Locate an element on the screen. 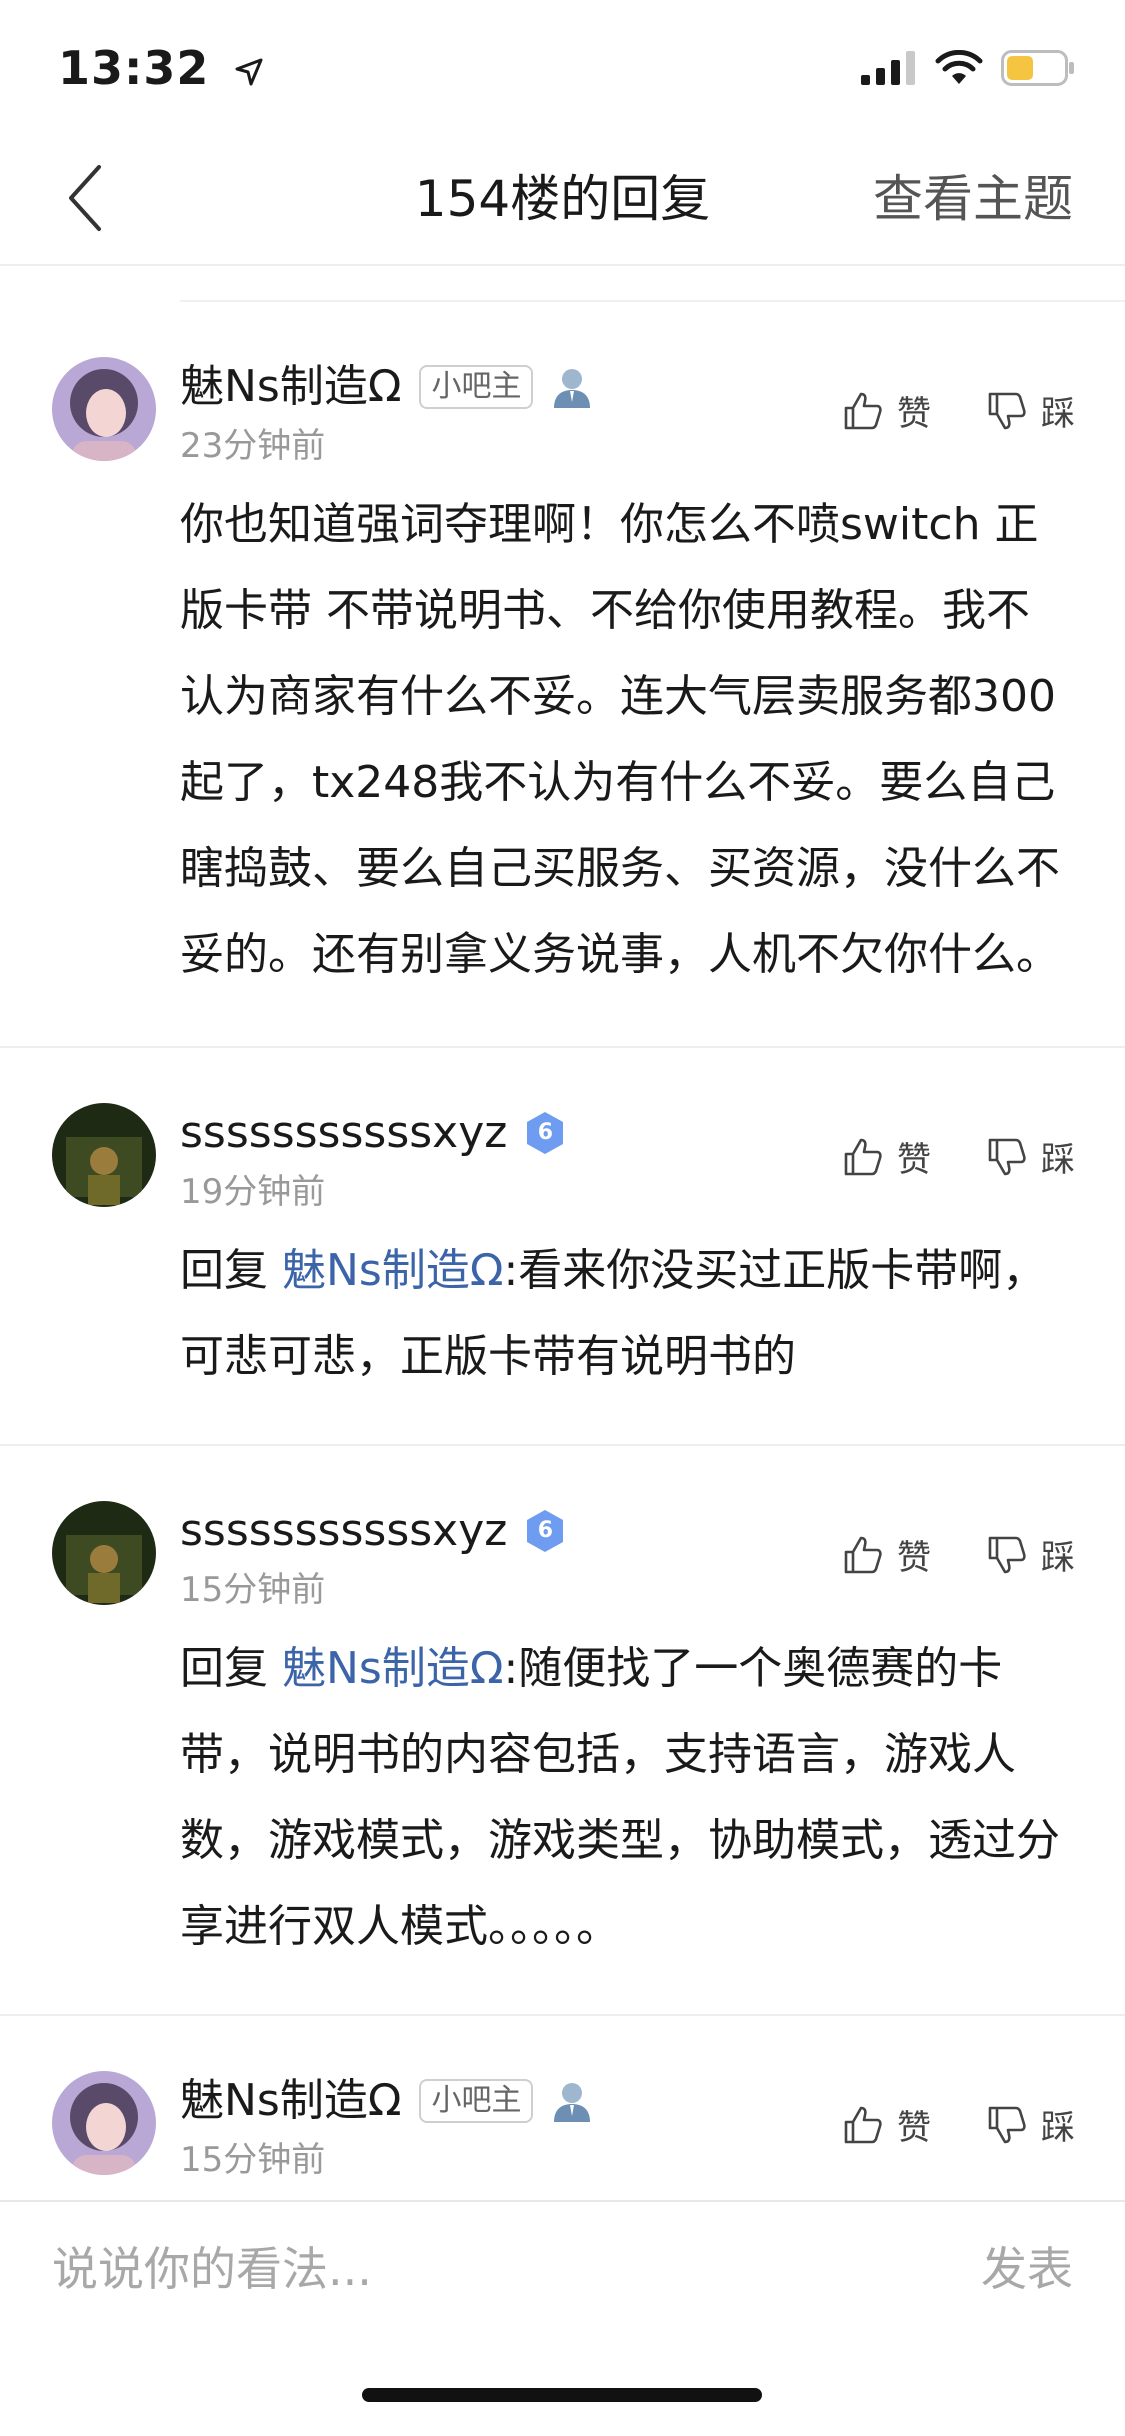 This screenshot has height=2436, width=1125. home-indicator is located at coordinates (562, 2395).